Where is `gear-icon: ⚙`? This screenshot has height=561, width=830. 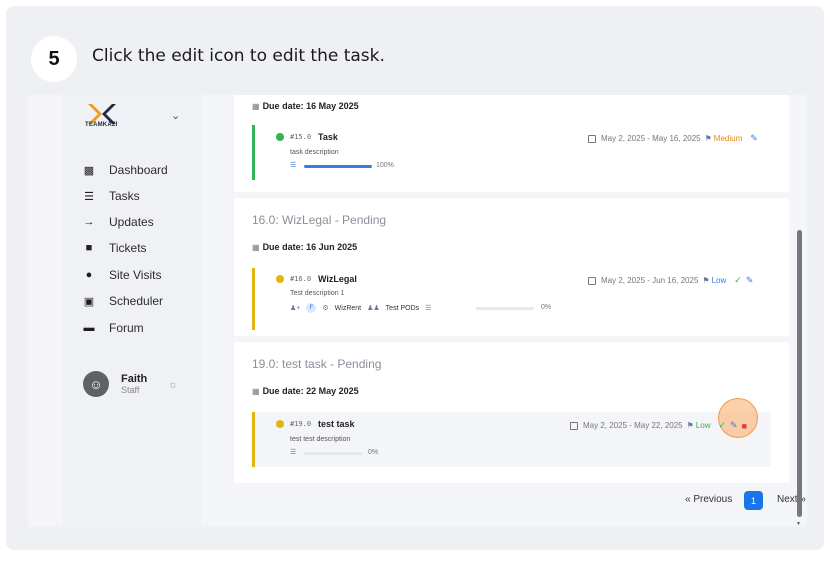
gear-icon: ⚙ is located at coordinates (325, 308).